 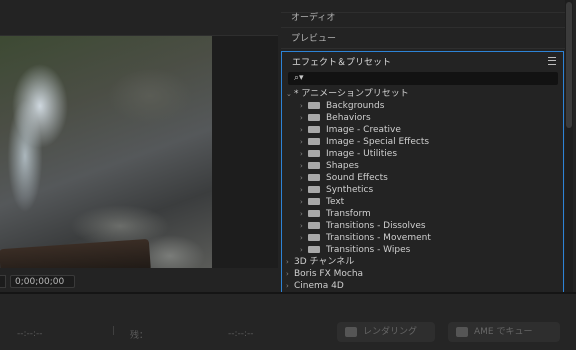 What do you see at coordinates (42, 281) in the screenshot?
I see `timecode-display: 0;00;00;00` at bounding box center [42, 281].